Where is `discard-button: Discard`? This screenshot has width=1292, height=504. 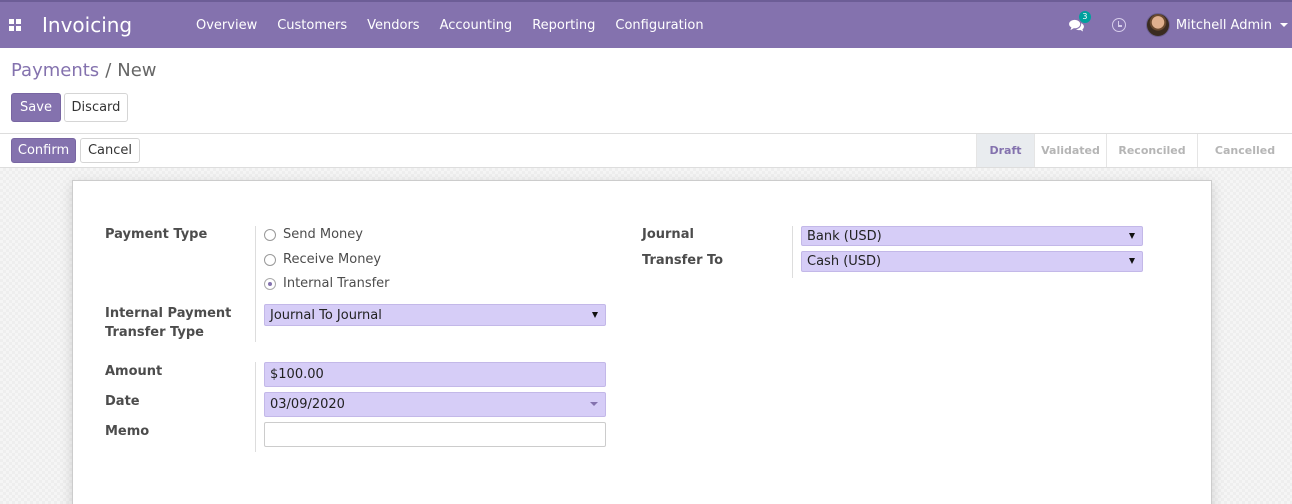 discard-button: Discard is located at coordinates (96, 107).